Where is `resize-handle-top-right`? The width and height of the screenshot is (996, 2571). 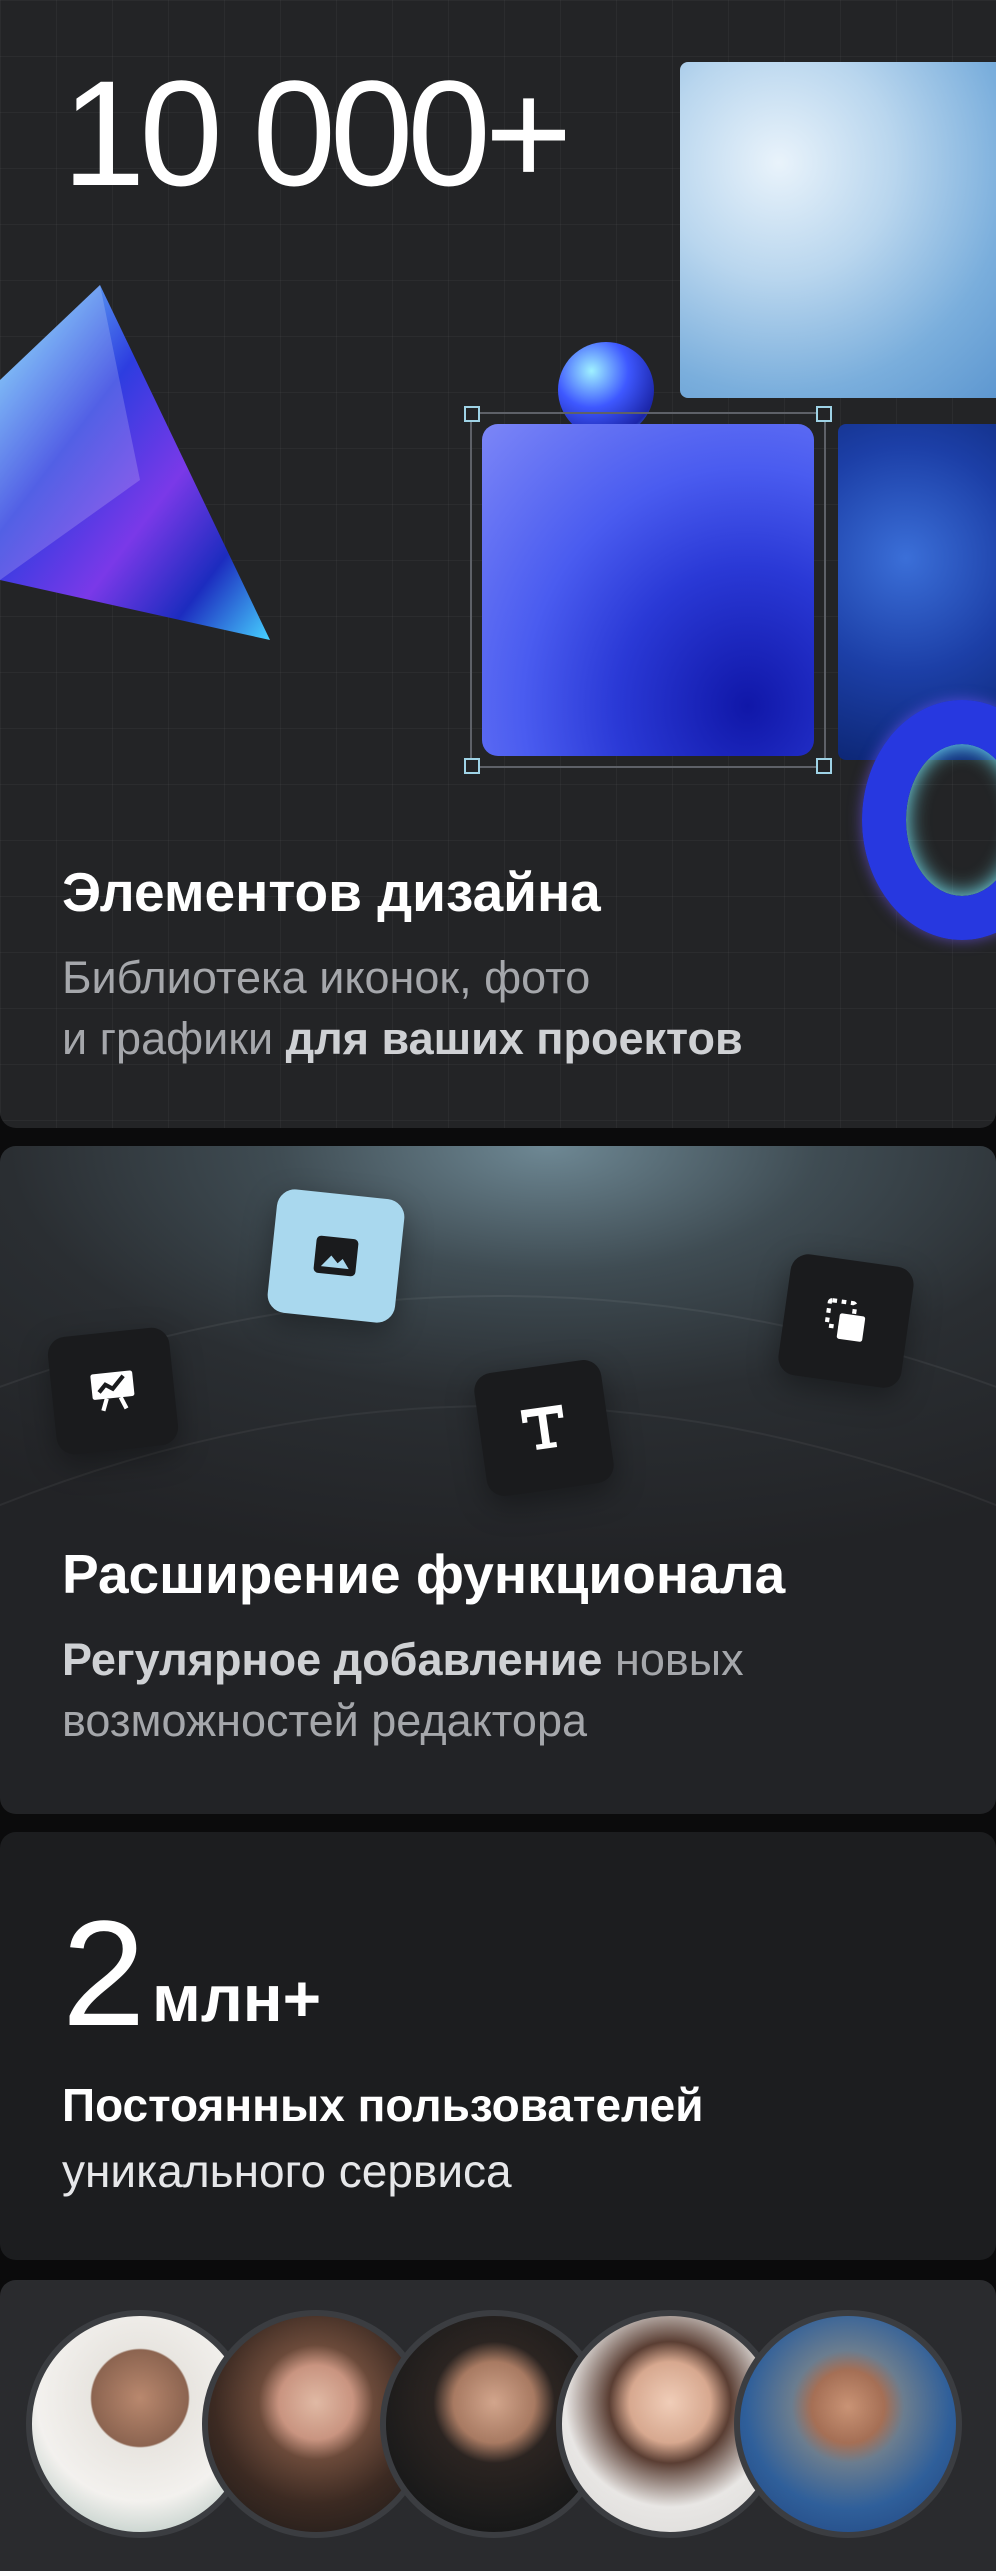 resize-handle-top-right is located at coordinates (824, 414).